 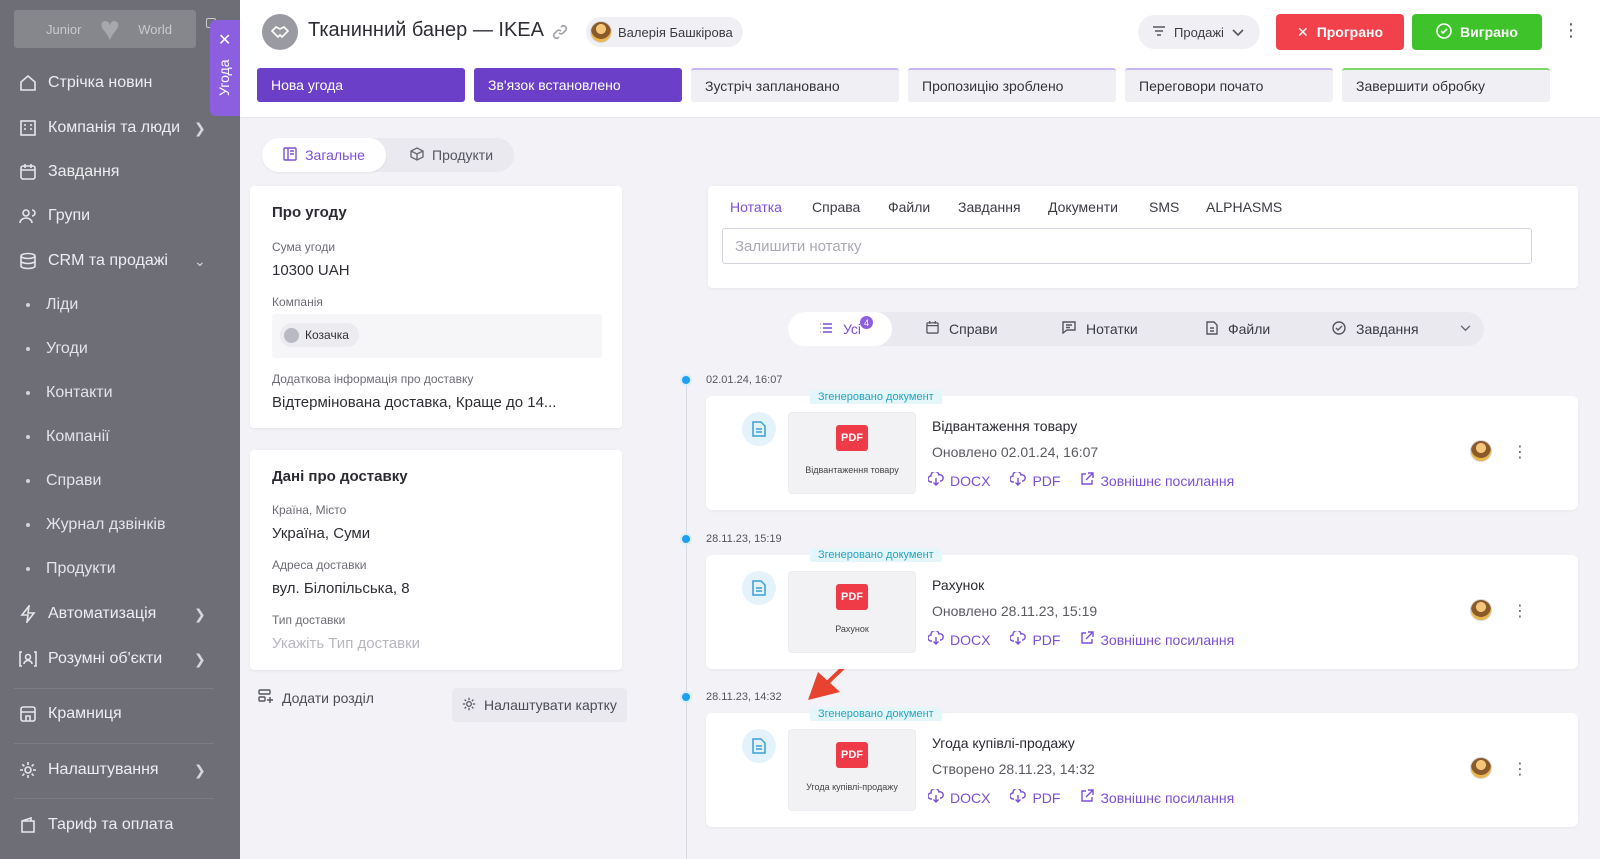 I want to click on filter-all: Усі 4, so click(x=840, y=329).